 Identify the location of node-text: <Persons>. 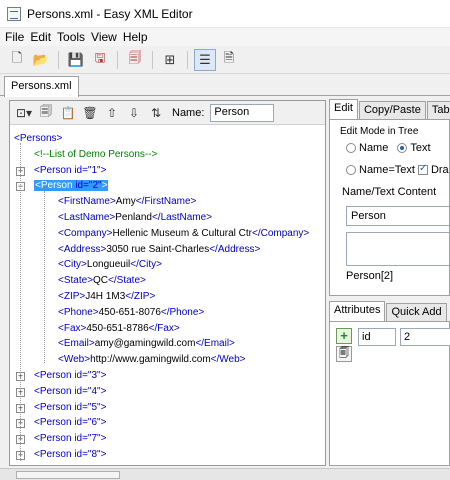
(38, 138).